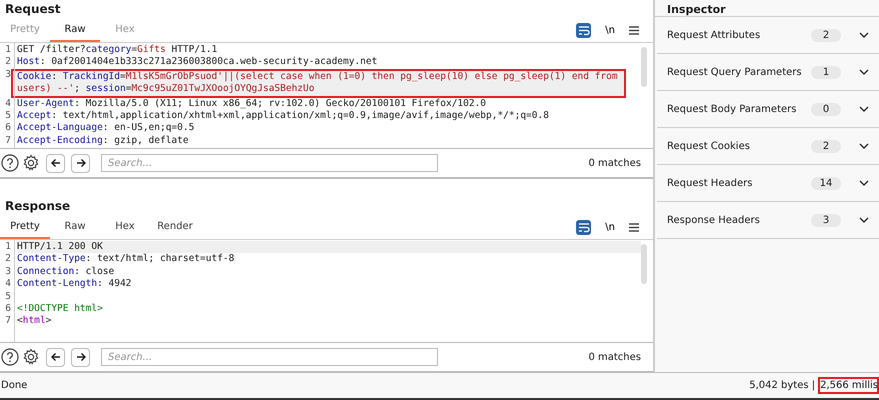 This screenshot has height=400, width=879. What do you see at coordinates (768, 146) in the screenshot?
I see `inspector-section: Request Cookies 2` at bounding box center [768, 146].